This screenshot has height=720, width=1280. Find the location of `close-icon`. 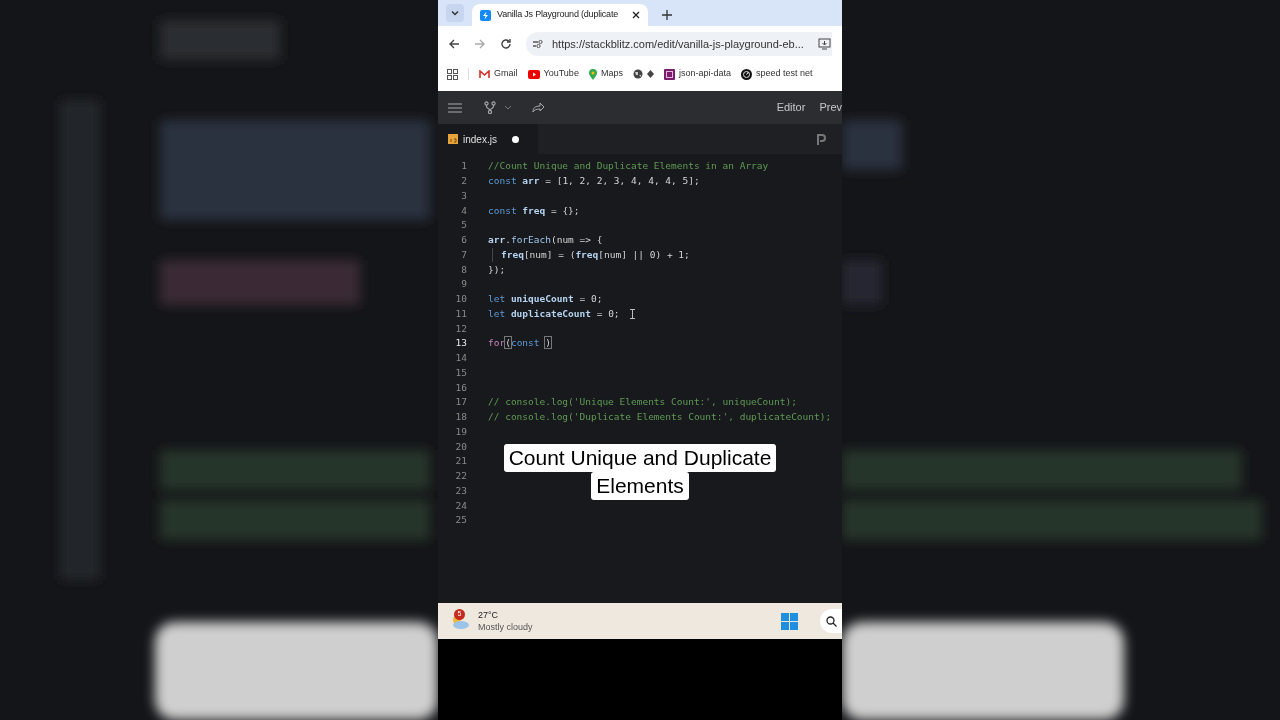

close-icon is located at coordinates (636, 15).